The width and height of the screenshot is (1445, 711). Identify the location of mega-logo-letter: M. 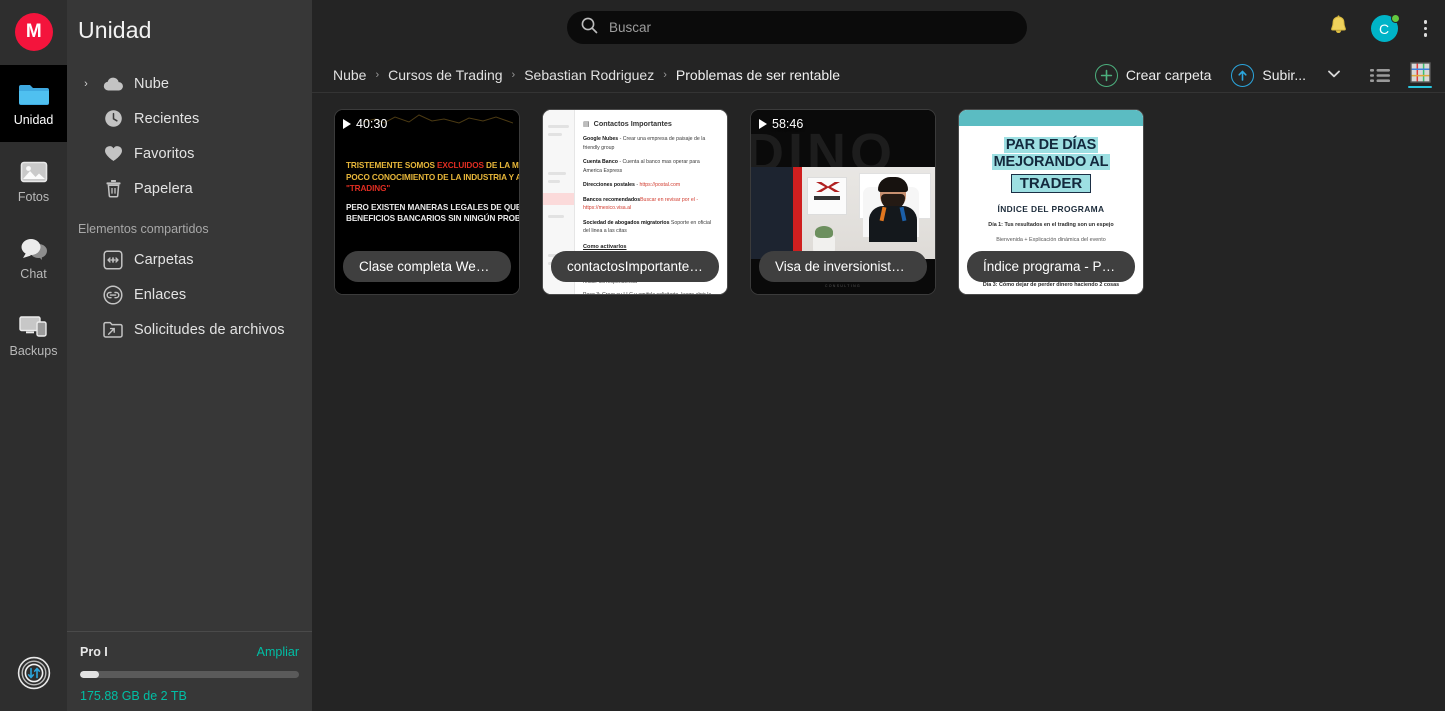
(33, 31).